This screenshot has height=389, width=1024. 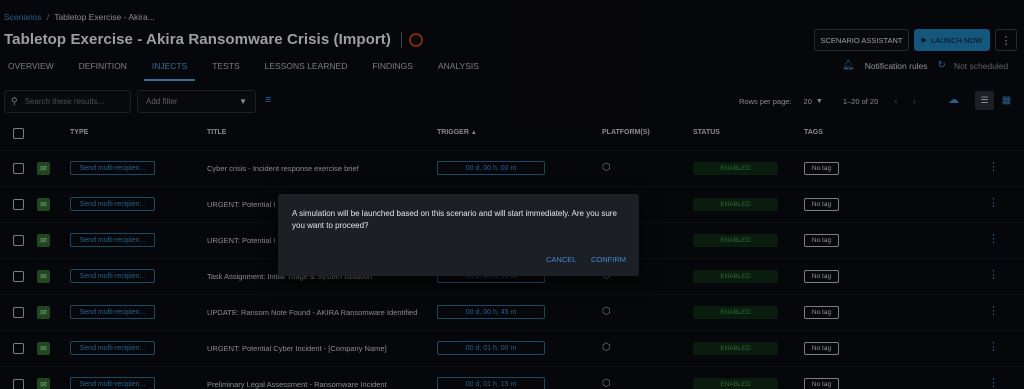 I want to click on cancel-button: CANCEL, so click(x=561, y=259).